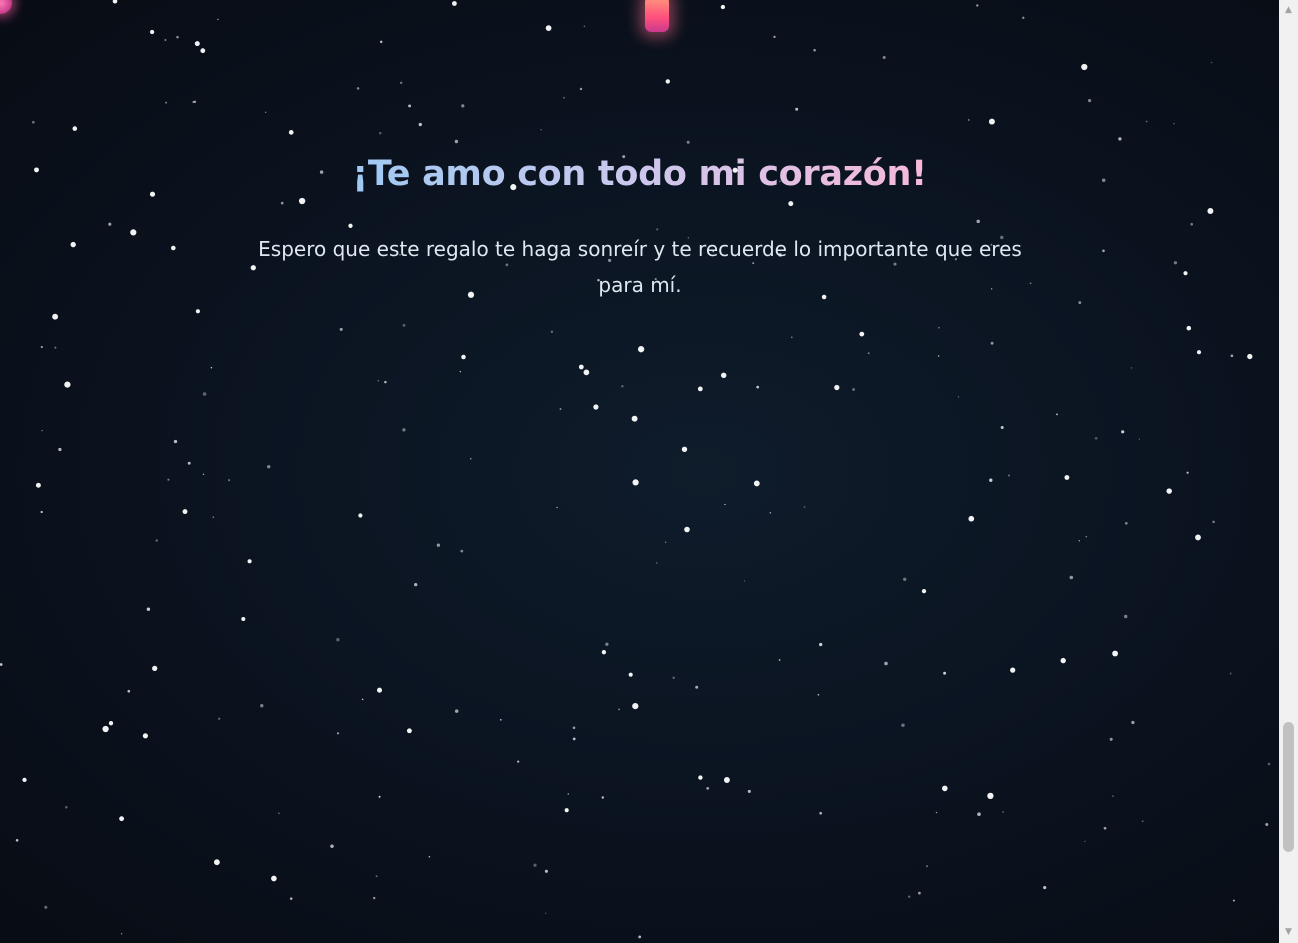  I want to click on scroll-down-arrow-icon: ▼, so click(1288, 932).